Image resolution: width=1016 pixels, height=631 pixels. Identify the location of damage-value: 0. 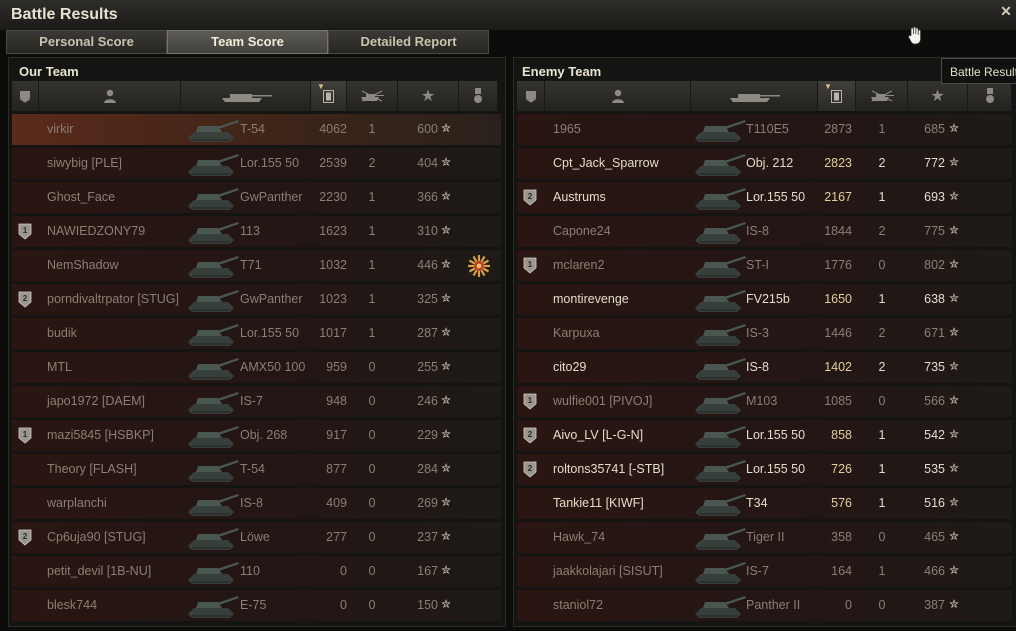
(848, 605).